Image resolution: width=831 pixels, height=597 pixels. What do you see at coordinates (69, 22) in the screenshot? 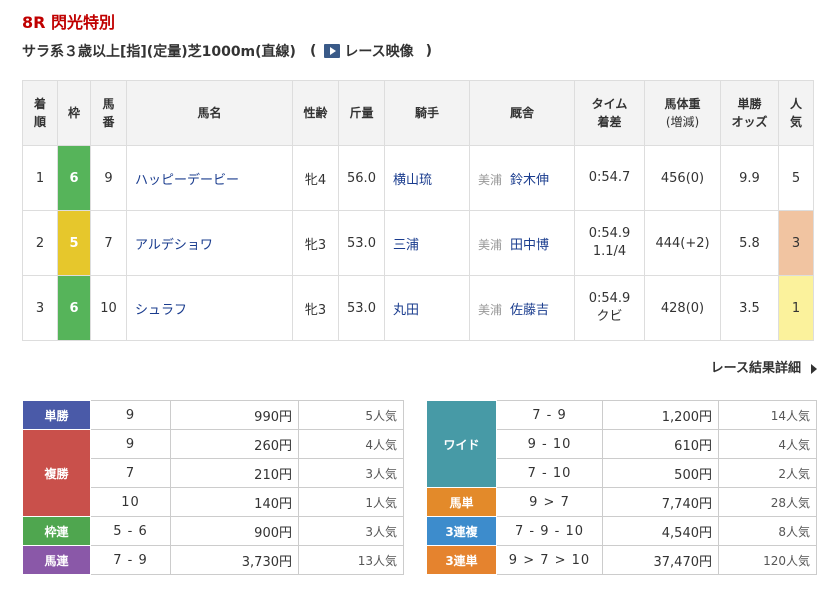
I see `race-title: 8R 閃光特別` at bounding box center [69, 22].